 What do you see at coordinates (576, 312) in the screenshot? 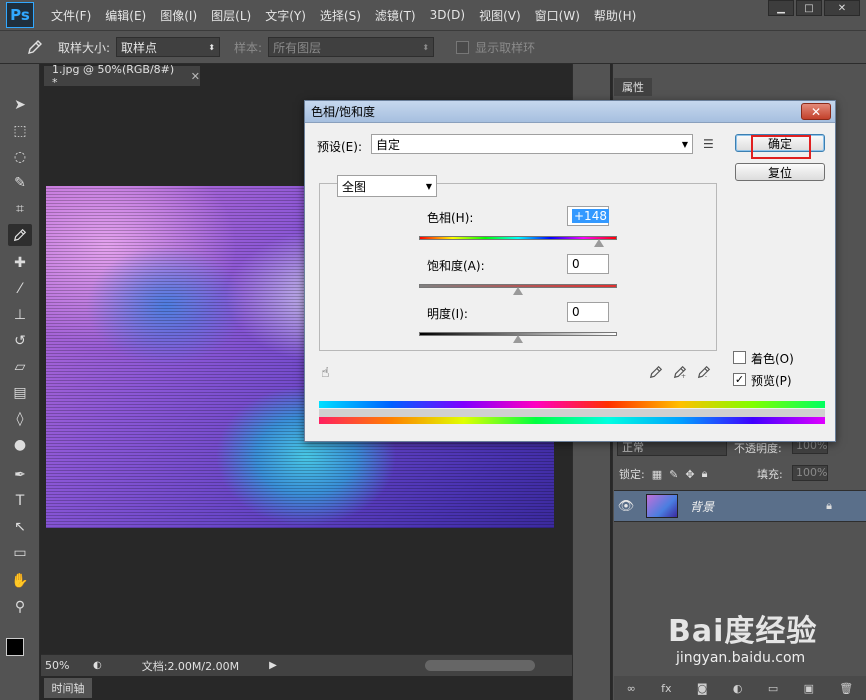
I see `lightness-value: 0` at bounding box center [576, 312].